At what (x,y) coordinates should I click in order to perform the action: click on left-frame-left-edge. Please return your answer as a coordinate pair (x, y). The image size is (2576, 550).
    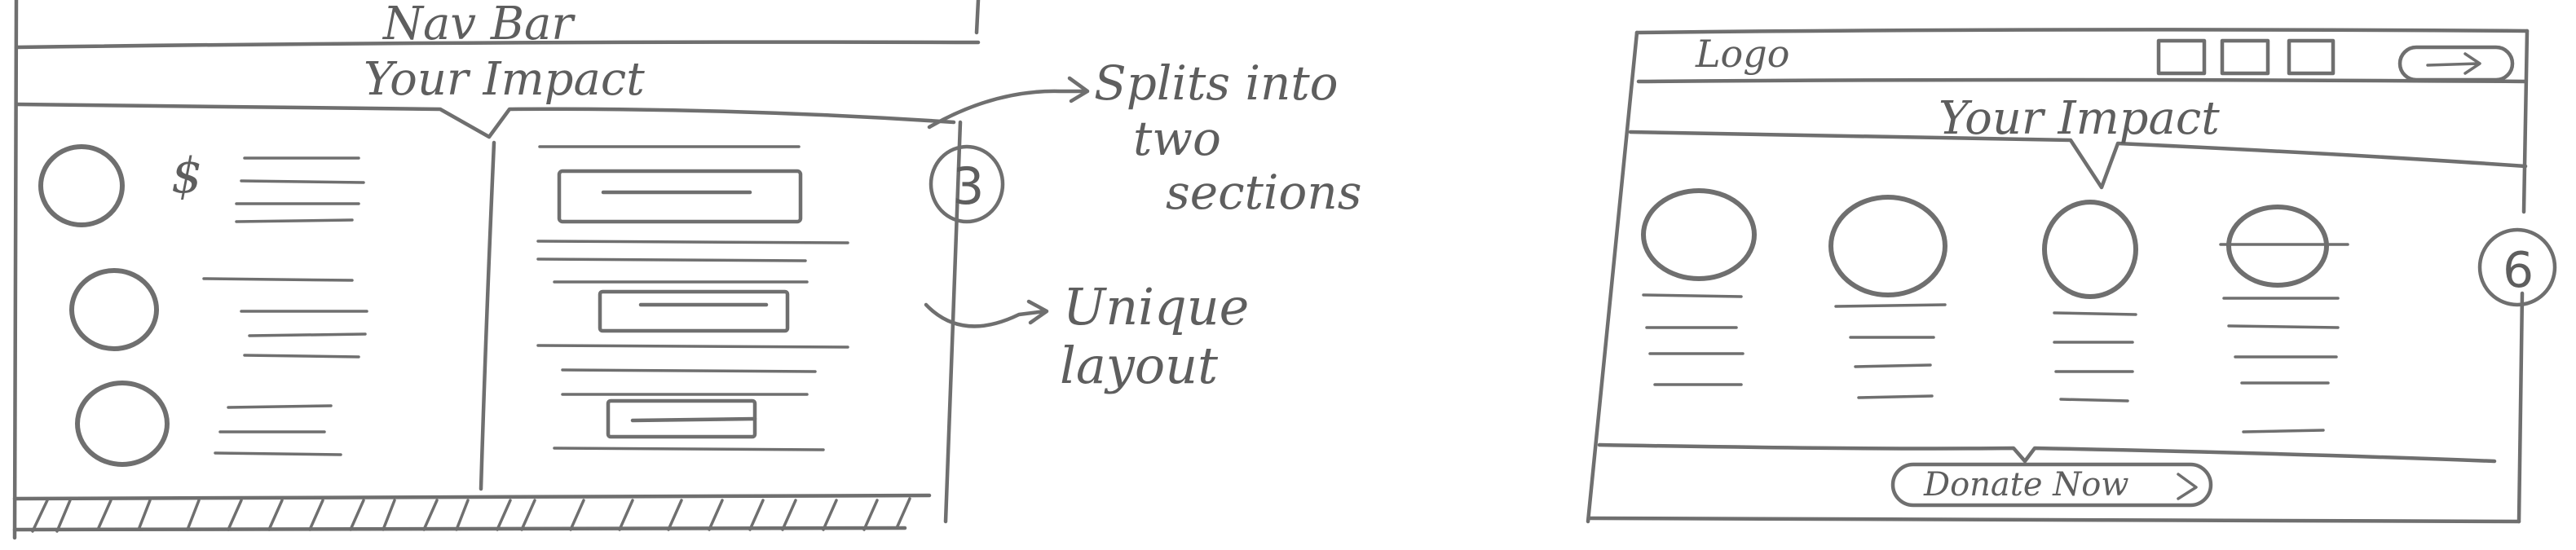
    Looking at the image, I should click on (15, 270).